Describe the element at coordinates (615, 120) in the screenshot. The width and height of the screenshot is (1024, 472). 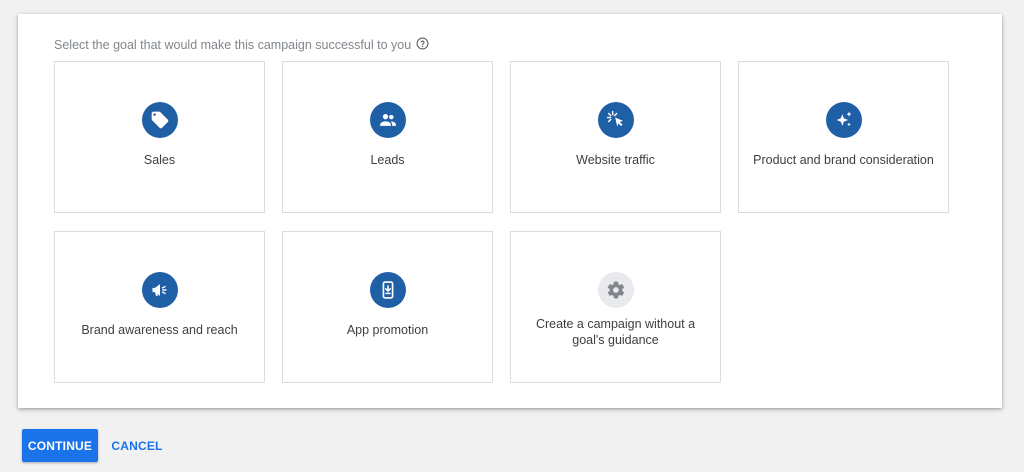
I see `cursor-click-icon` at that location.